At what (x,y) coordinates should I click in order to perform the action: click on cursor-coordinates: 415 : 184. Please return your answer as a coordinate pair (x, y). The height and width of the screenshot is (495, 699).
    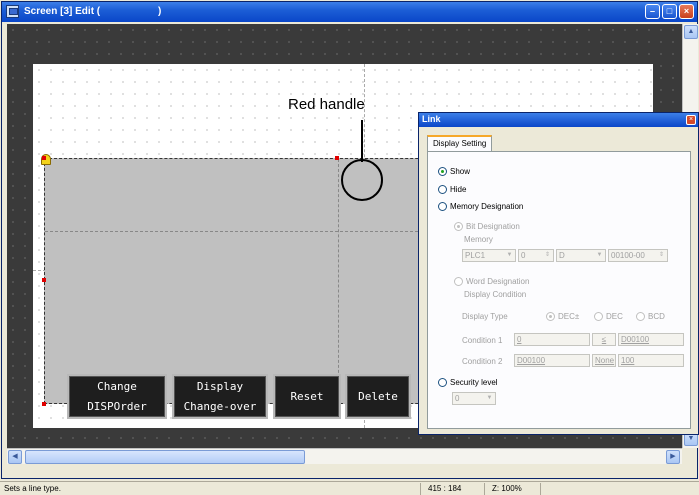
    Looking at the image, I should click on (445, 488).